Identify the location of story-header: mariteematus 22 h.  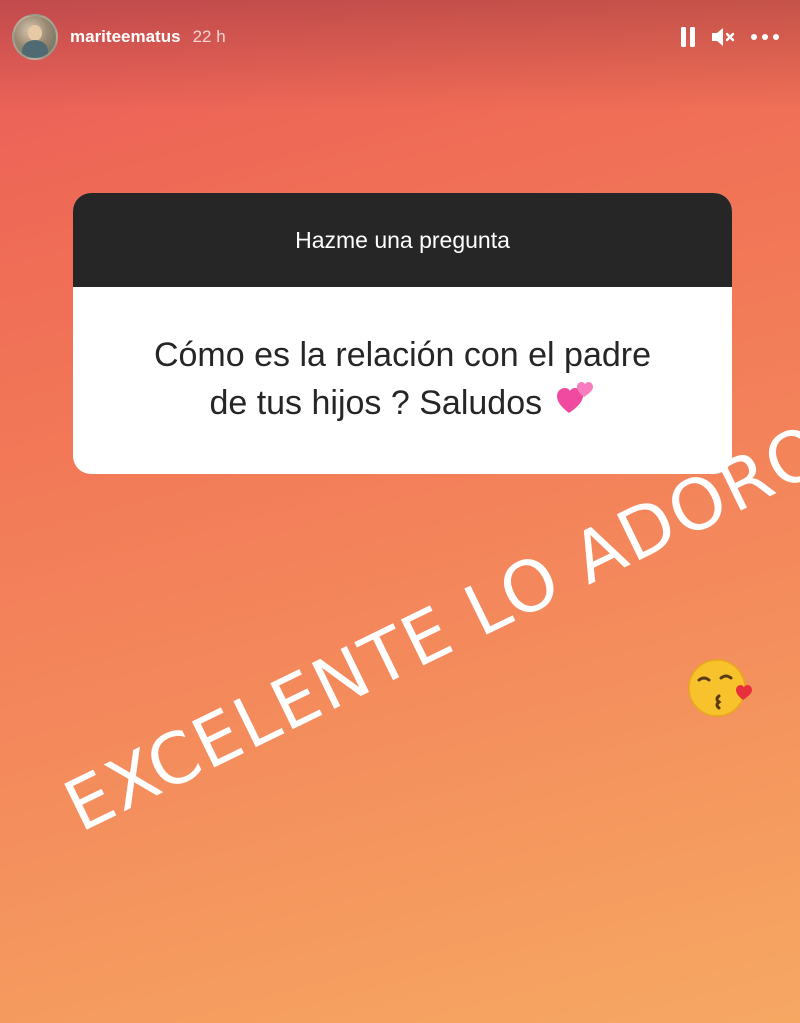
(119, 37).